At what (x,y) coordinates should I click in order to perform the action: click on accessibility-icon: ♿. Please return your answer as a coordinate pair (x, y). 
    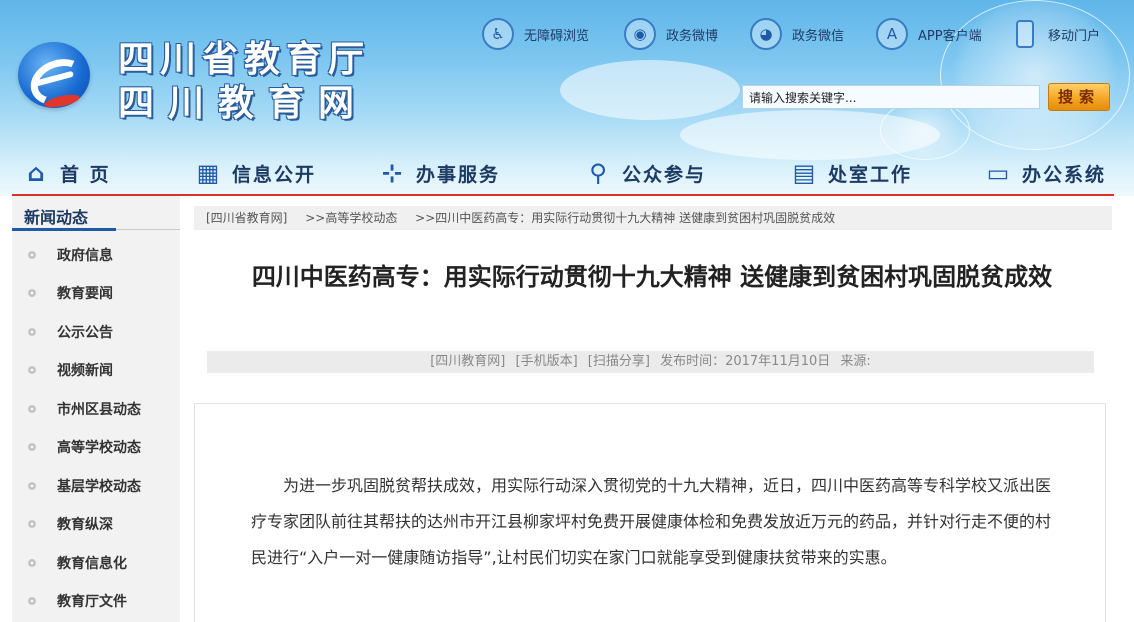
    Looking at the image, I should click on (498, 34).